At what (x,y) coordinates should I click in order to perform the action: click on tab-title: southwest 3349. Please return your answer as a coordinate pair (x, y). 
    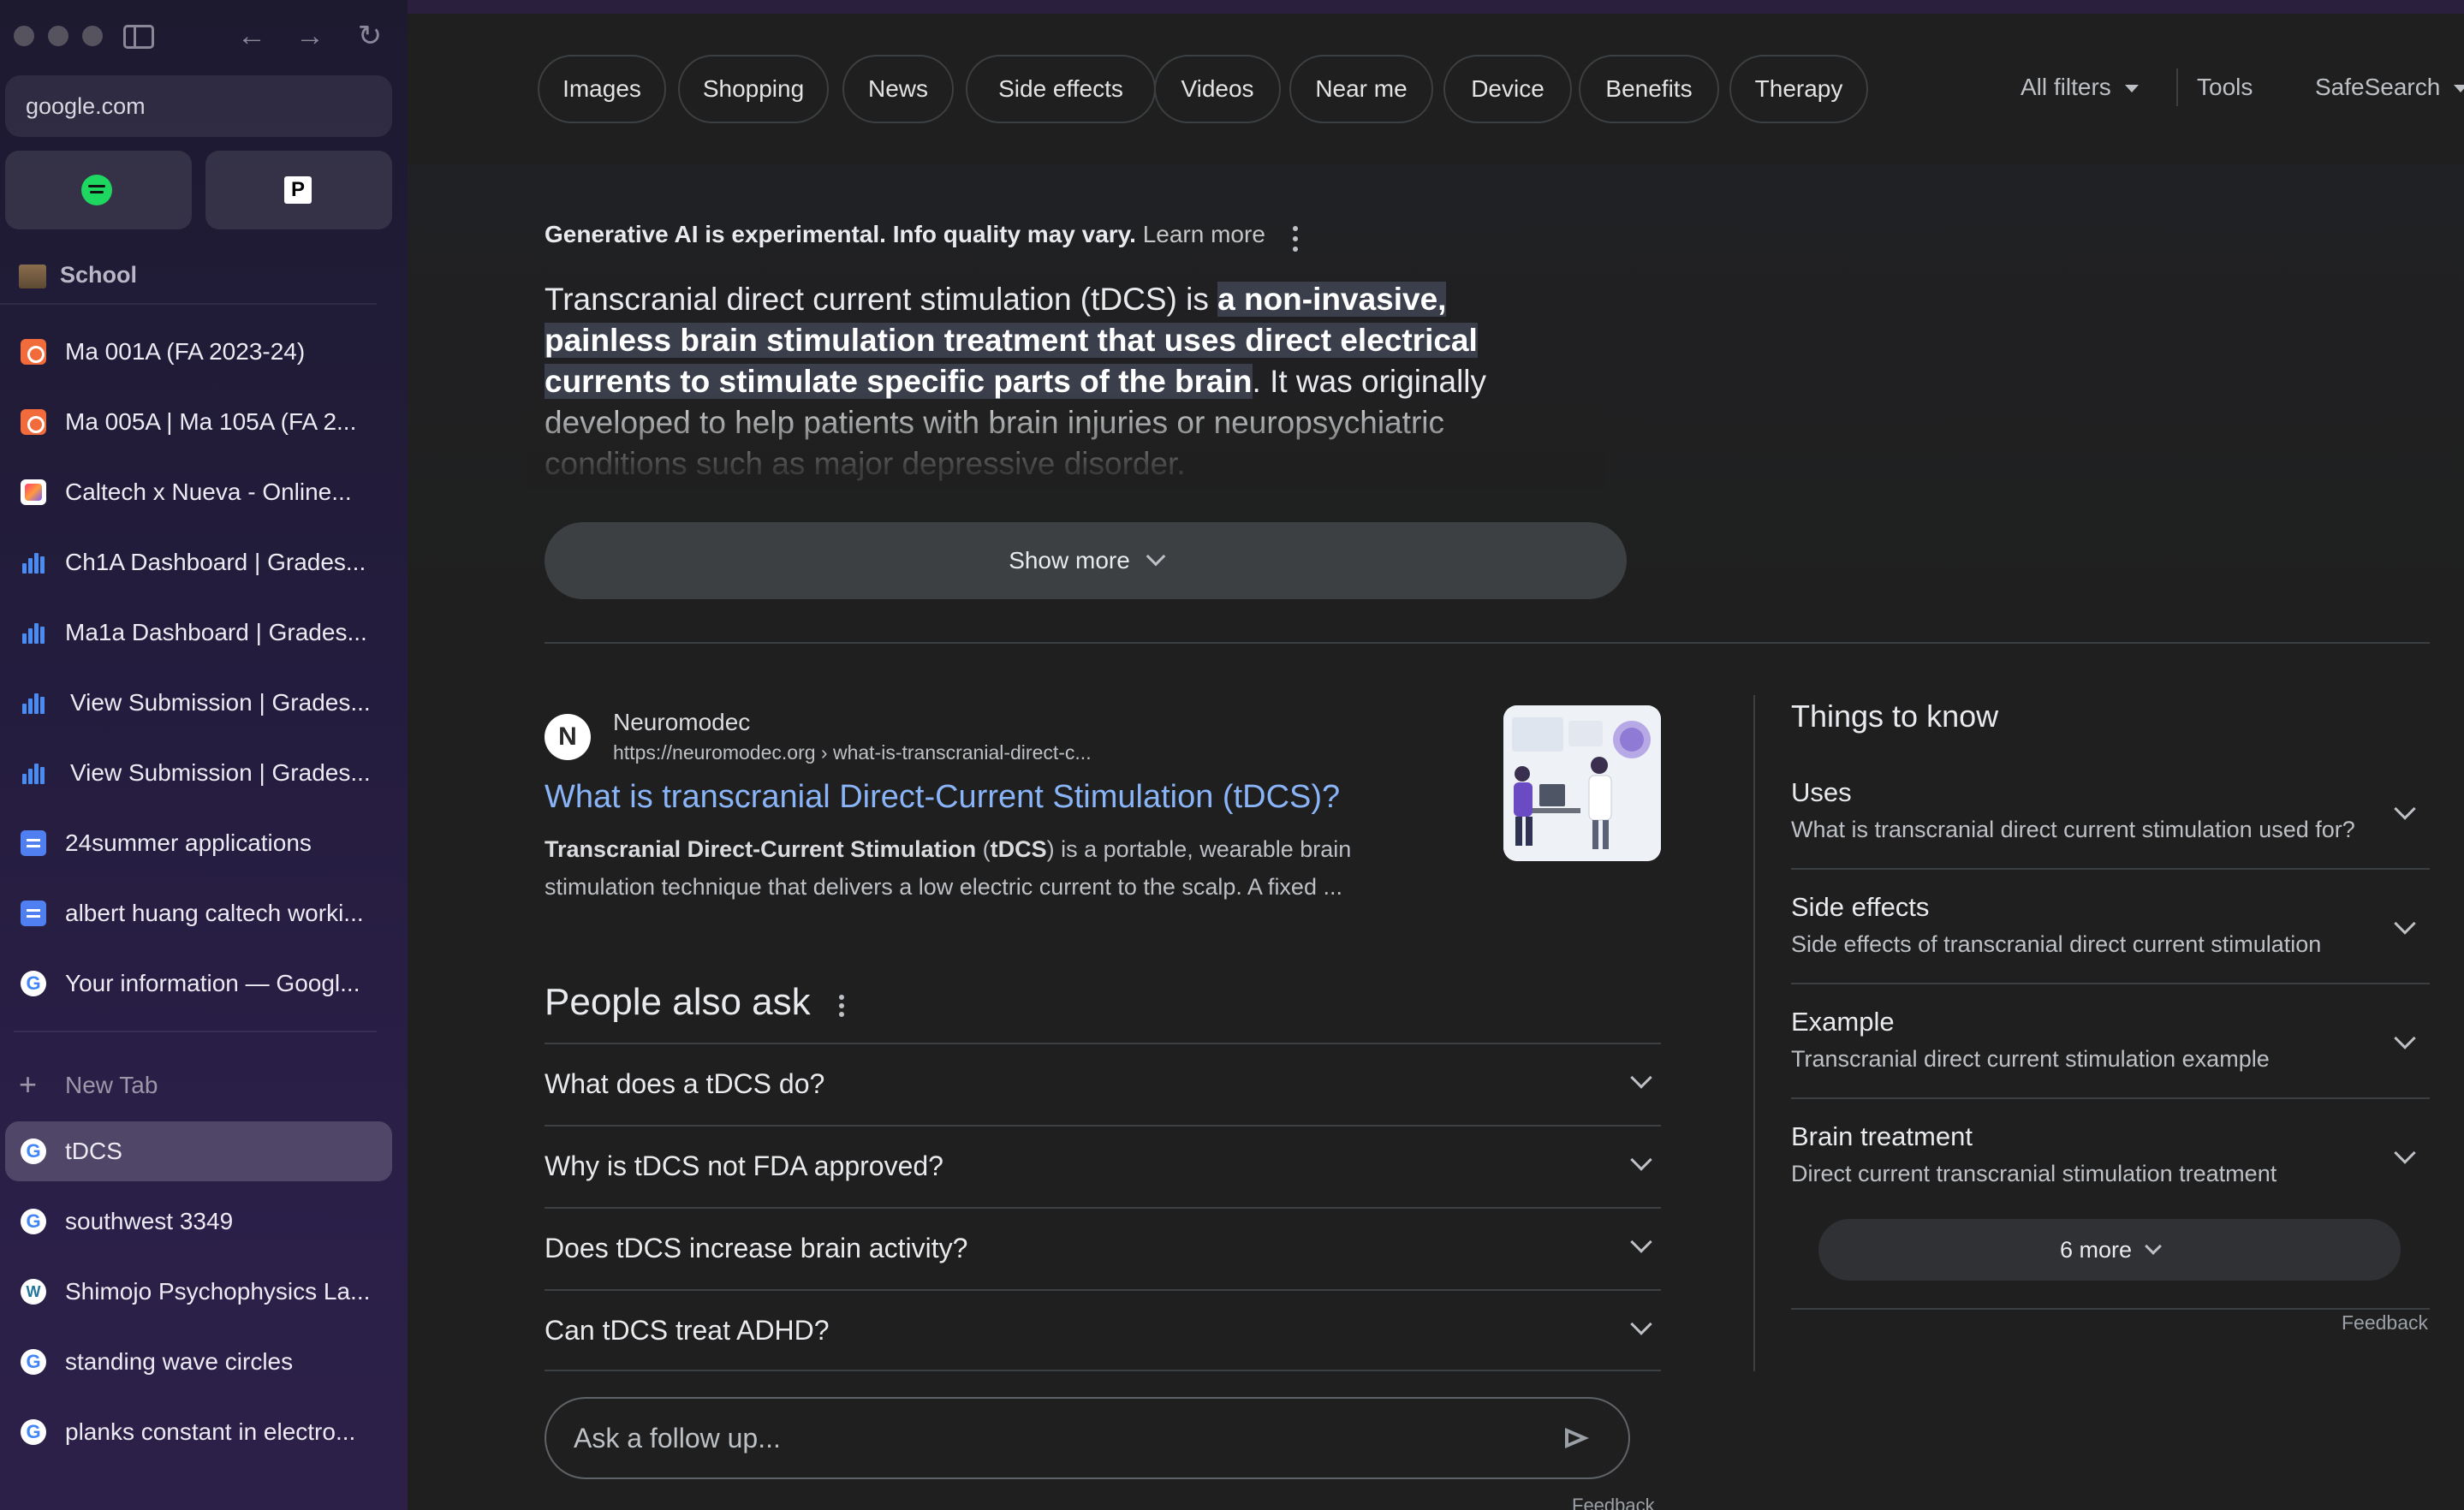
    Looking at the image, I should click on (149, 1221).